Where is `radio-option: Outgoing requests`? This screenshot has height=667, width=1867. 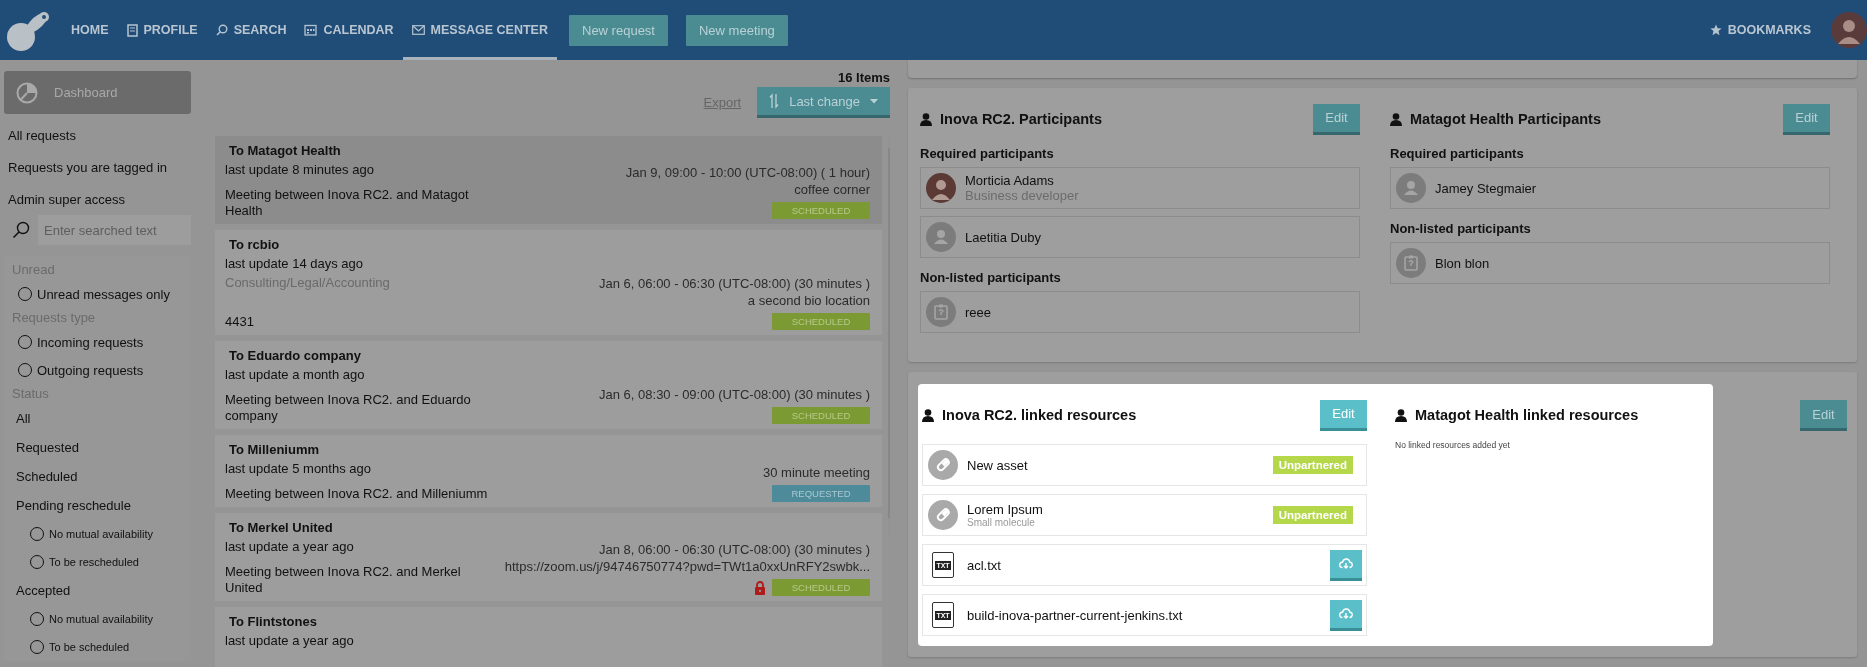 radio-option: Outgoing requests is located at coordinates (101, 370).